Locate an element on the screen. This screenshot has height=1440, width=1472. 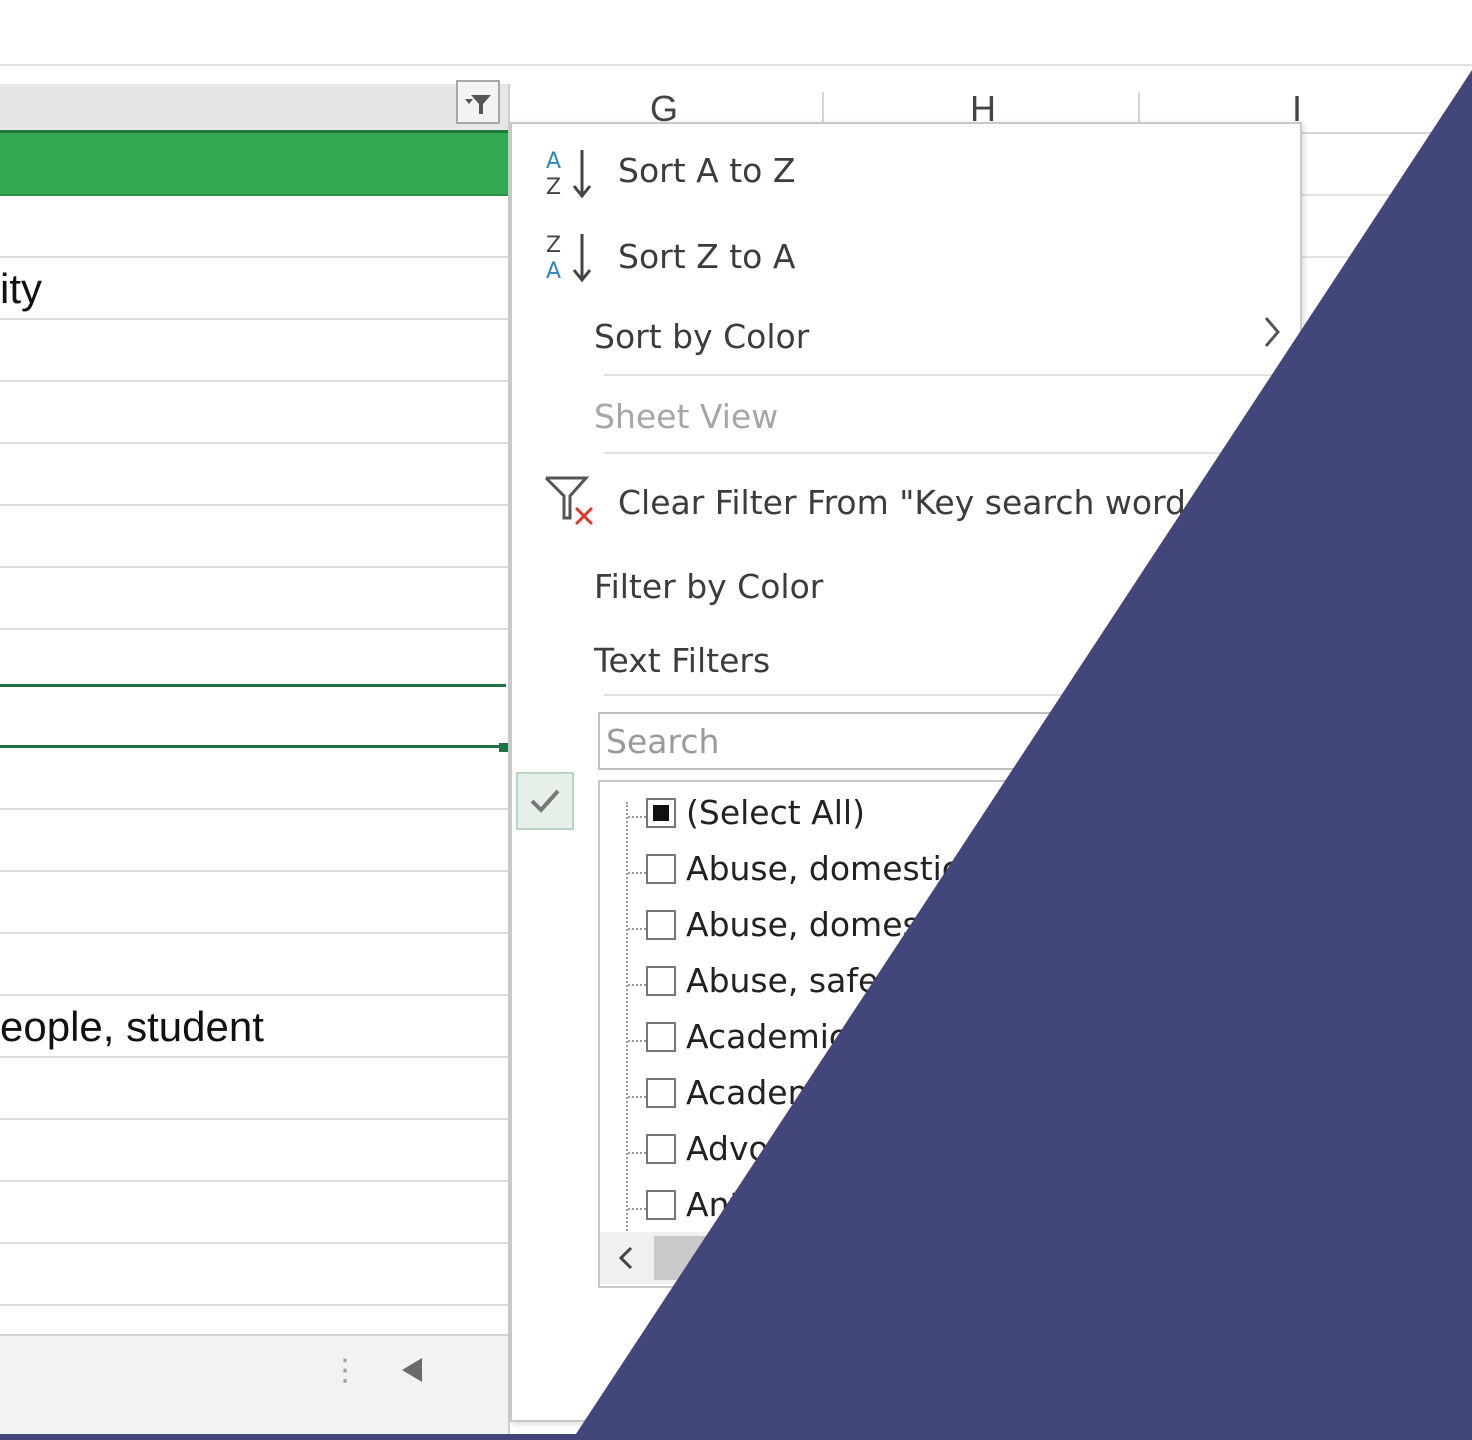
bottom-accent-strip is located at coordinates (736, 1437).